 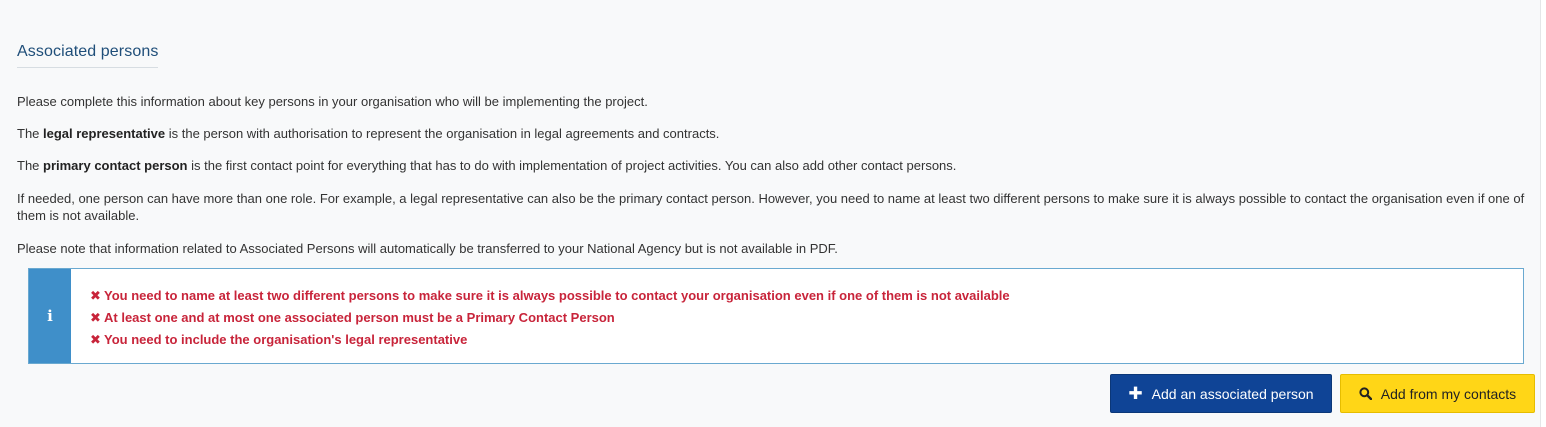 I want to click on legal-representative-term: legal representative, so click(x=104, y=133).